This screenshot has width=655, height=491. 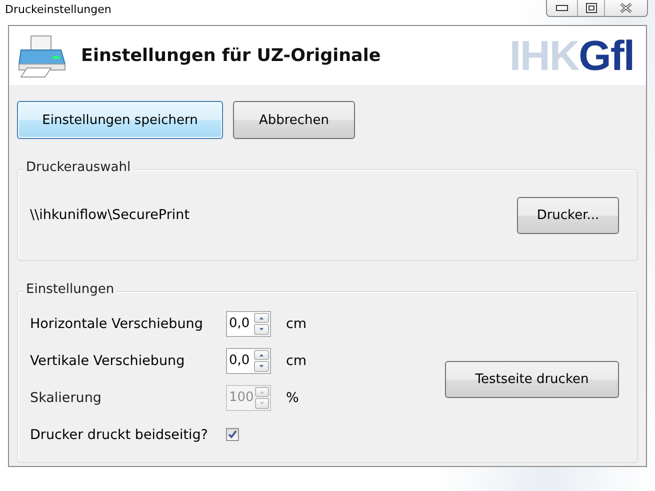 I want to click on setting-label: Horizontale Verschiebung, so click(x=117, y=324).